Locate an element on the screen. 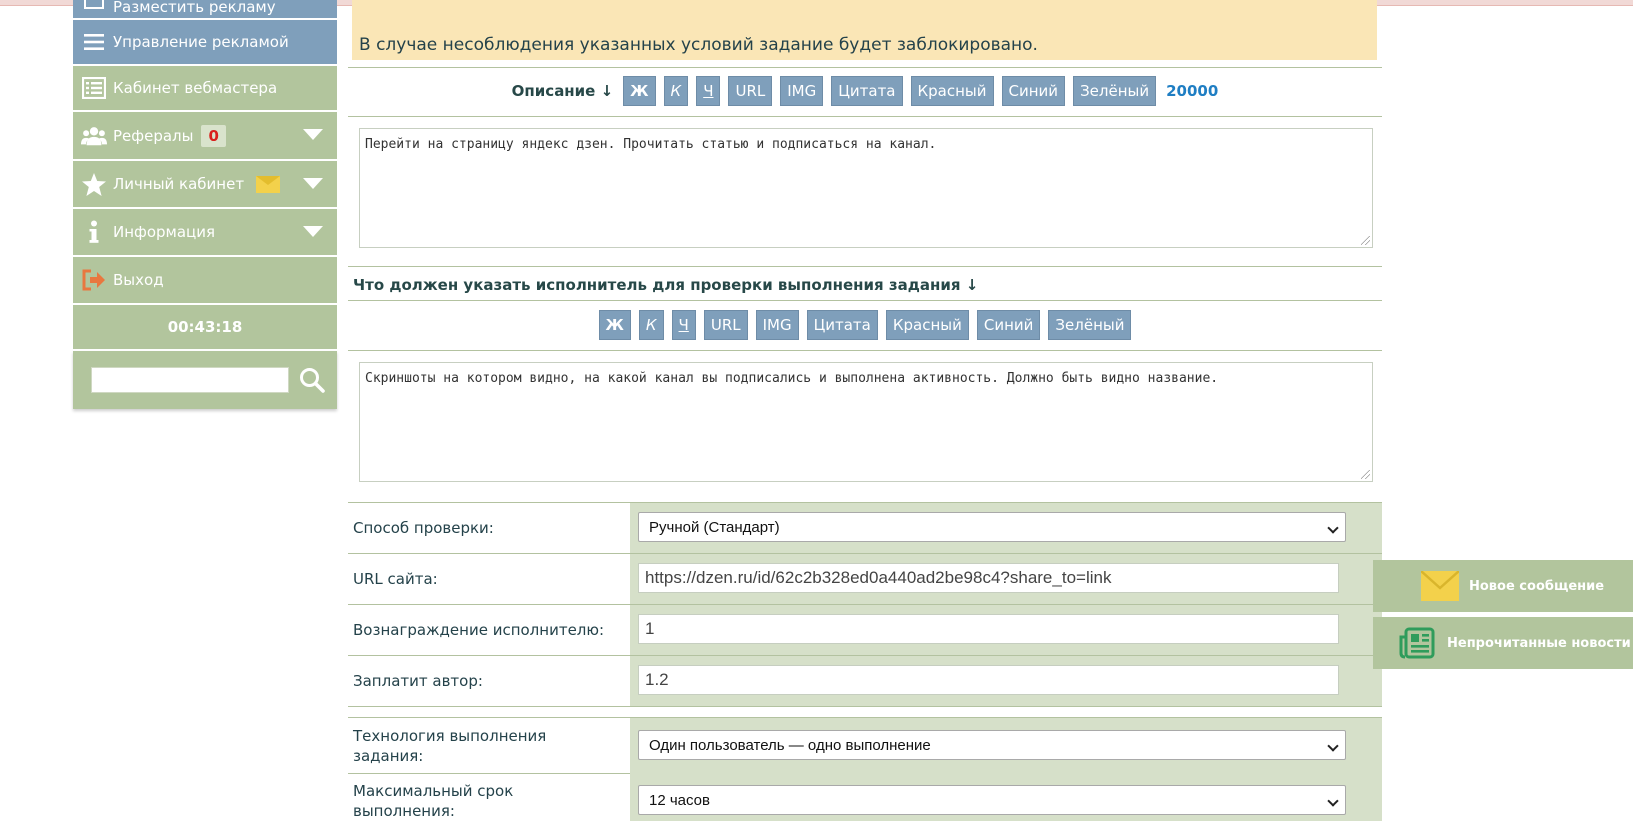 The image size is (1633, 821). character-counter: 20000 is located at coordinates (1192, 91).